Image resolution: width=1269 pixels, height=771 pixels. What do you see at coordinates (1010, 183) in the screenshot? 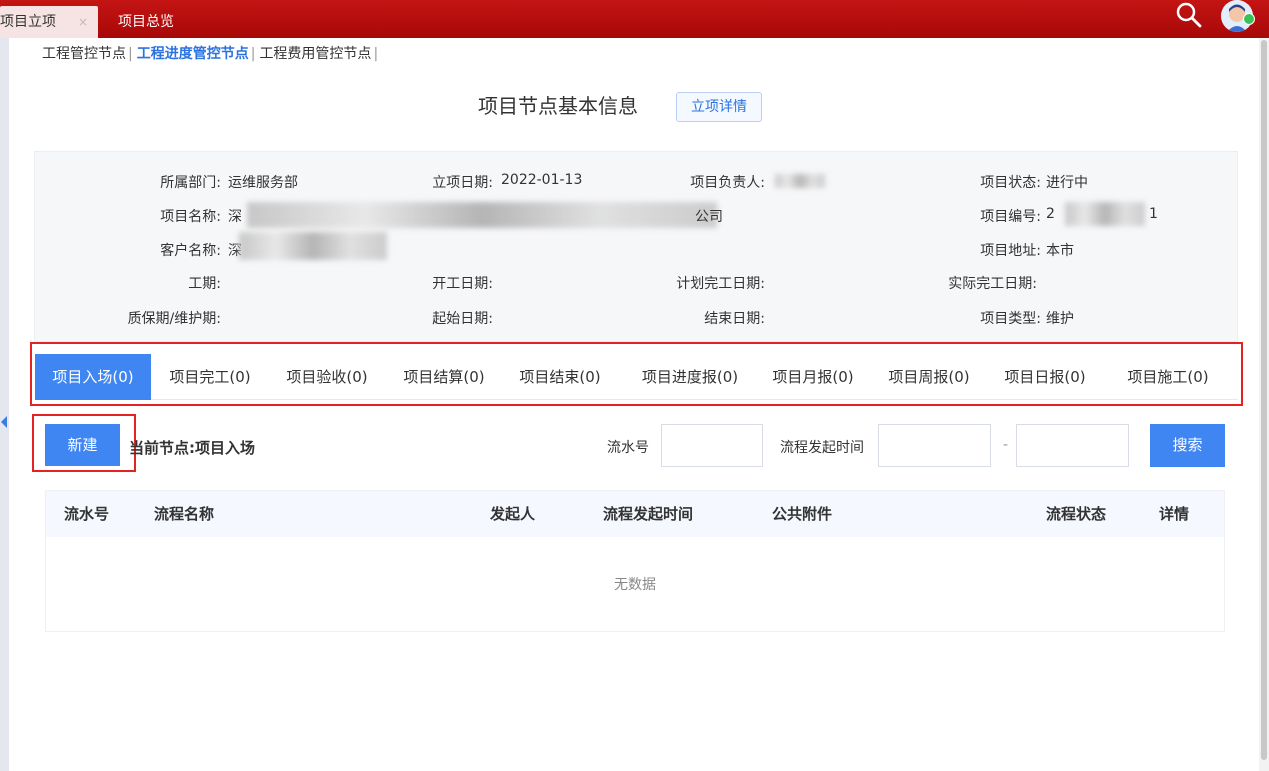
I see `status-label: 项目状态:` at bounding box center [1010, 183].